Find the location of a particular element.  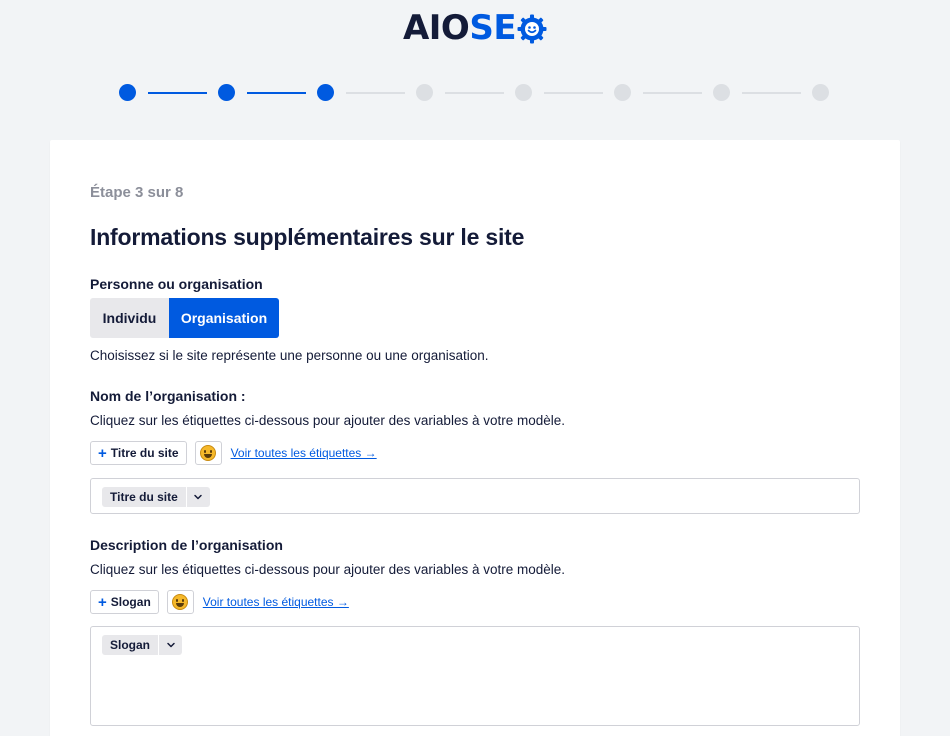

organisation-description-tag-row: + Slogan Voir toutes les étiquettes → is located at coordinates (219, 602).